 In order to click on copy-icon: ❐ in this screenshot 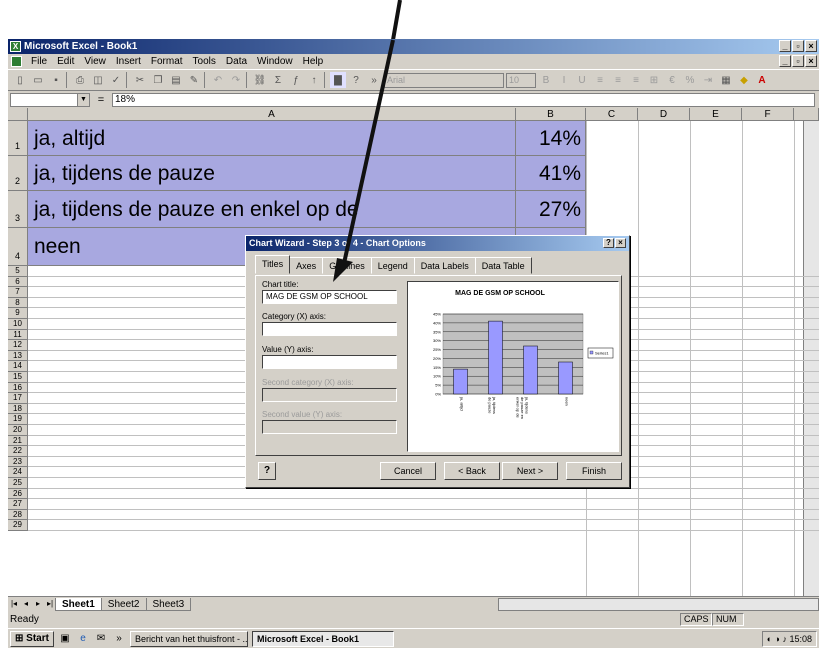, I will do `click(158, 80)`.